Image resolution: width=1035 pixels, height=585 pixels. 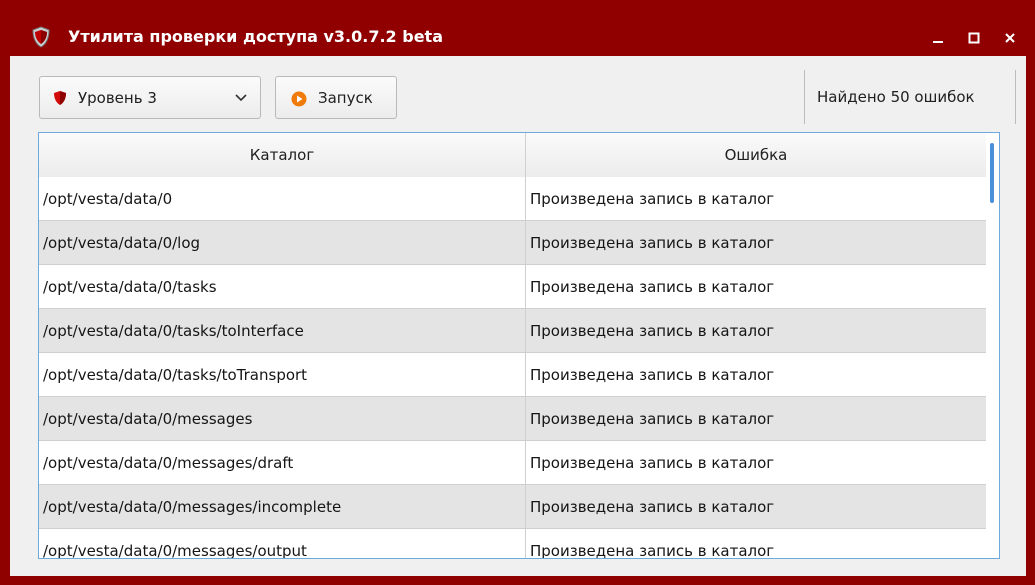 What do you see at coordinates (117, 98) in the screenshot?
I see `level-label: Уровень 3` at bounding box center [117, 98].